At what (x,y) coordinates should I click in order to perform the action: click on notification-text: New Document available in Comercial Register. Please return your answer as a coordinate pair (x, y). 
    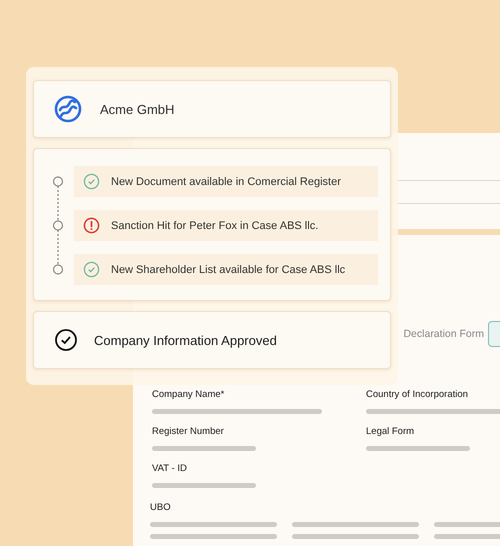
    Looking at the image, I should click on (226, 182).